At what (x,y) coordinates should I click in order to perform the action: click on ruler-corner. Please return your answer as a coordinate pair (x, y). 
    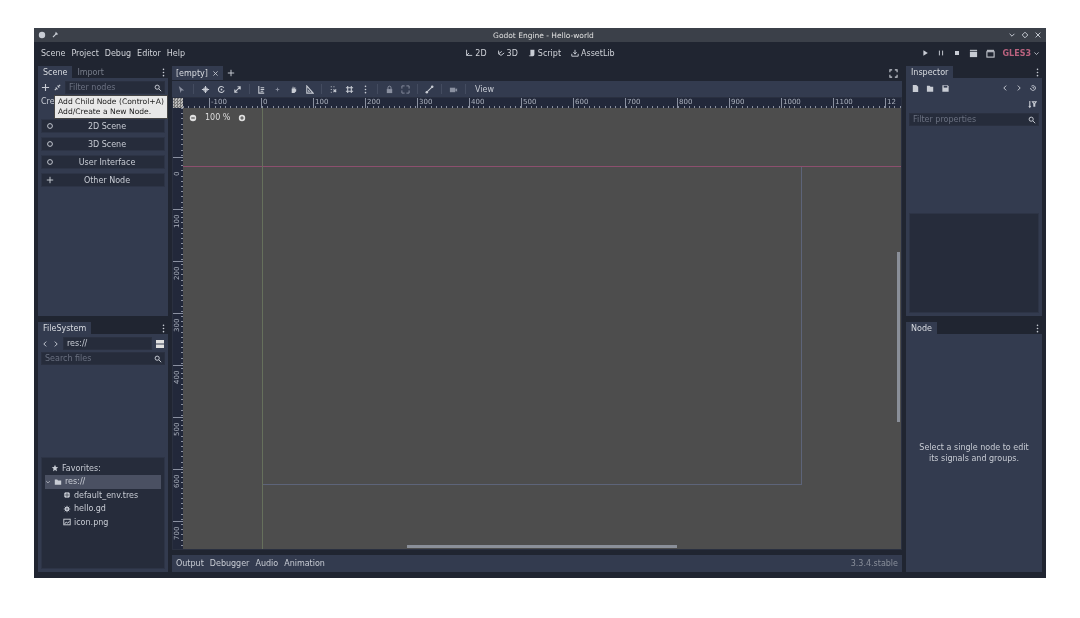
    Looking at the image, I should click on (178, 103).